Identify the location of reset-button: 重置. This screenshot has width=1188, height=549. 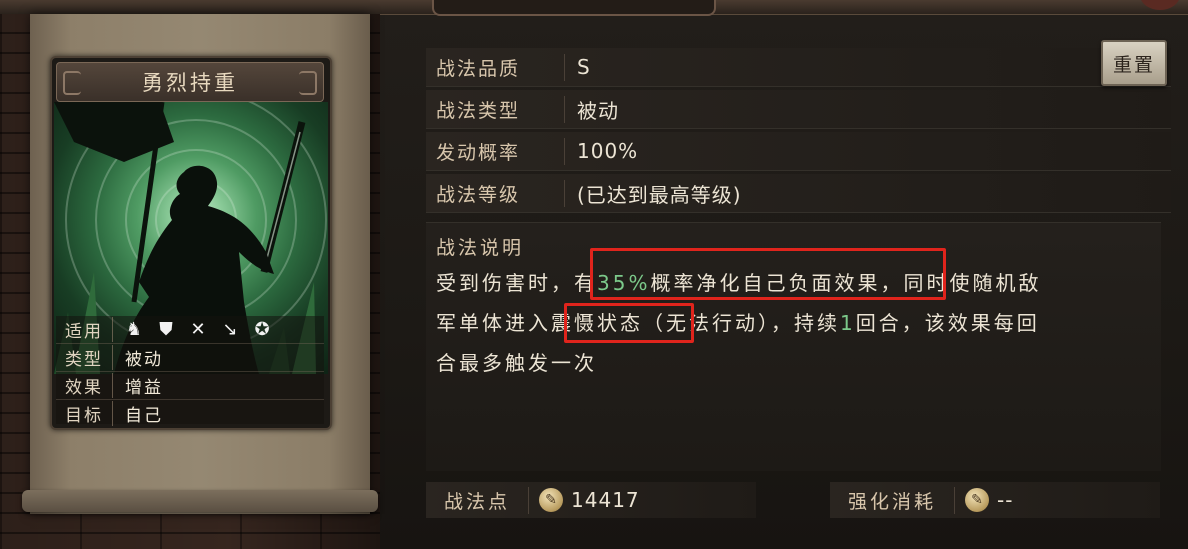
(1134, 63).